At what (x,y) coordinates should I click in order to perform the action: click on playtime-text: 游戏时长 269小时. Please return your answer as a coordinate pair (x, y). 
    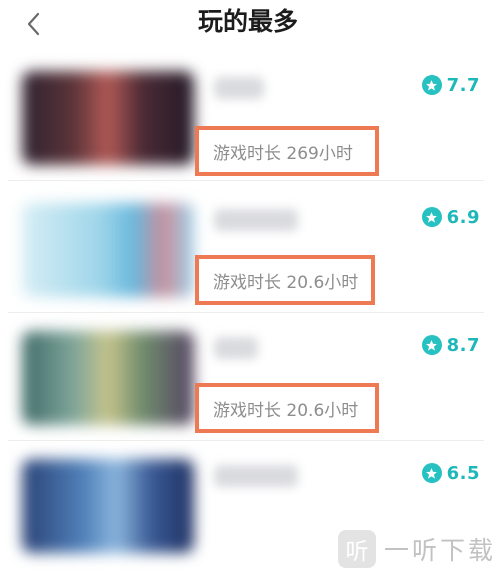
    Looking at the image, I should click on (283, 153).